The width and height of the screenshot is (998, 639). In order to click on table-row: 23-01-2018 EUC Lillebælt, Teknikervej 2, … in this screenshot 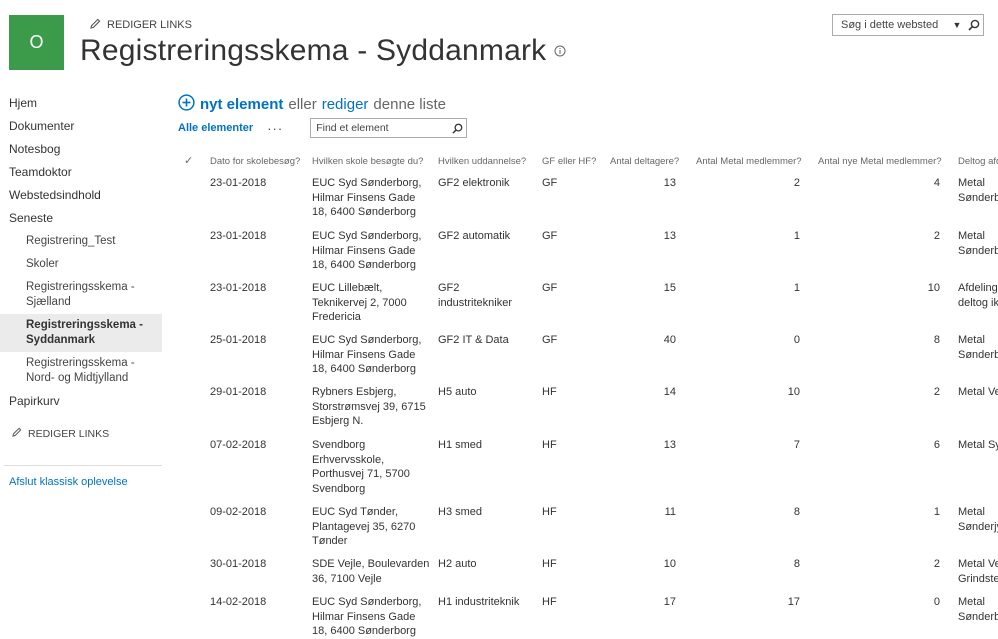, I will do `click(587, 307)`.